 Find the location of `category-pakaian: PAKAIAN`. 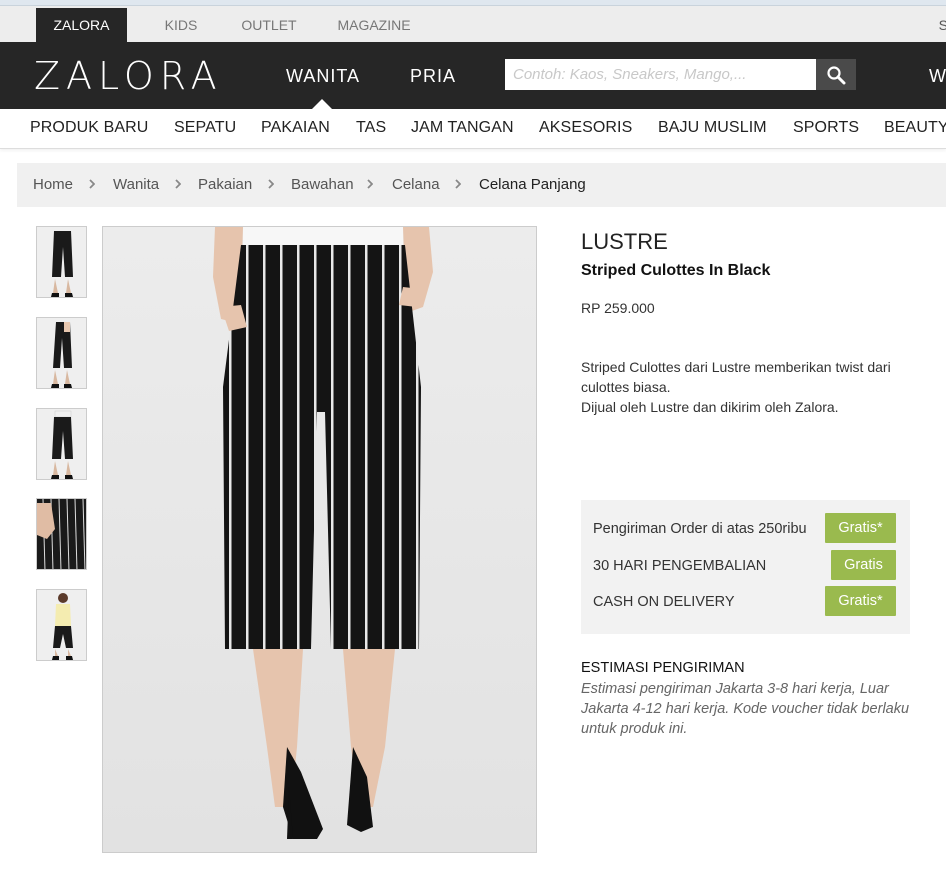

category-pakaian: PAKAIAN is located at coordinates (295, 128).